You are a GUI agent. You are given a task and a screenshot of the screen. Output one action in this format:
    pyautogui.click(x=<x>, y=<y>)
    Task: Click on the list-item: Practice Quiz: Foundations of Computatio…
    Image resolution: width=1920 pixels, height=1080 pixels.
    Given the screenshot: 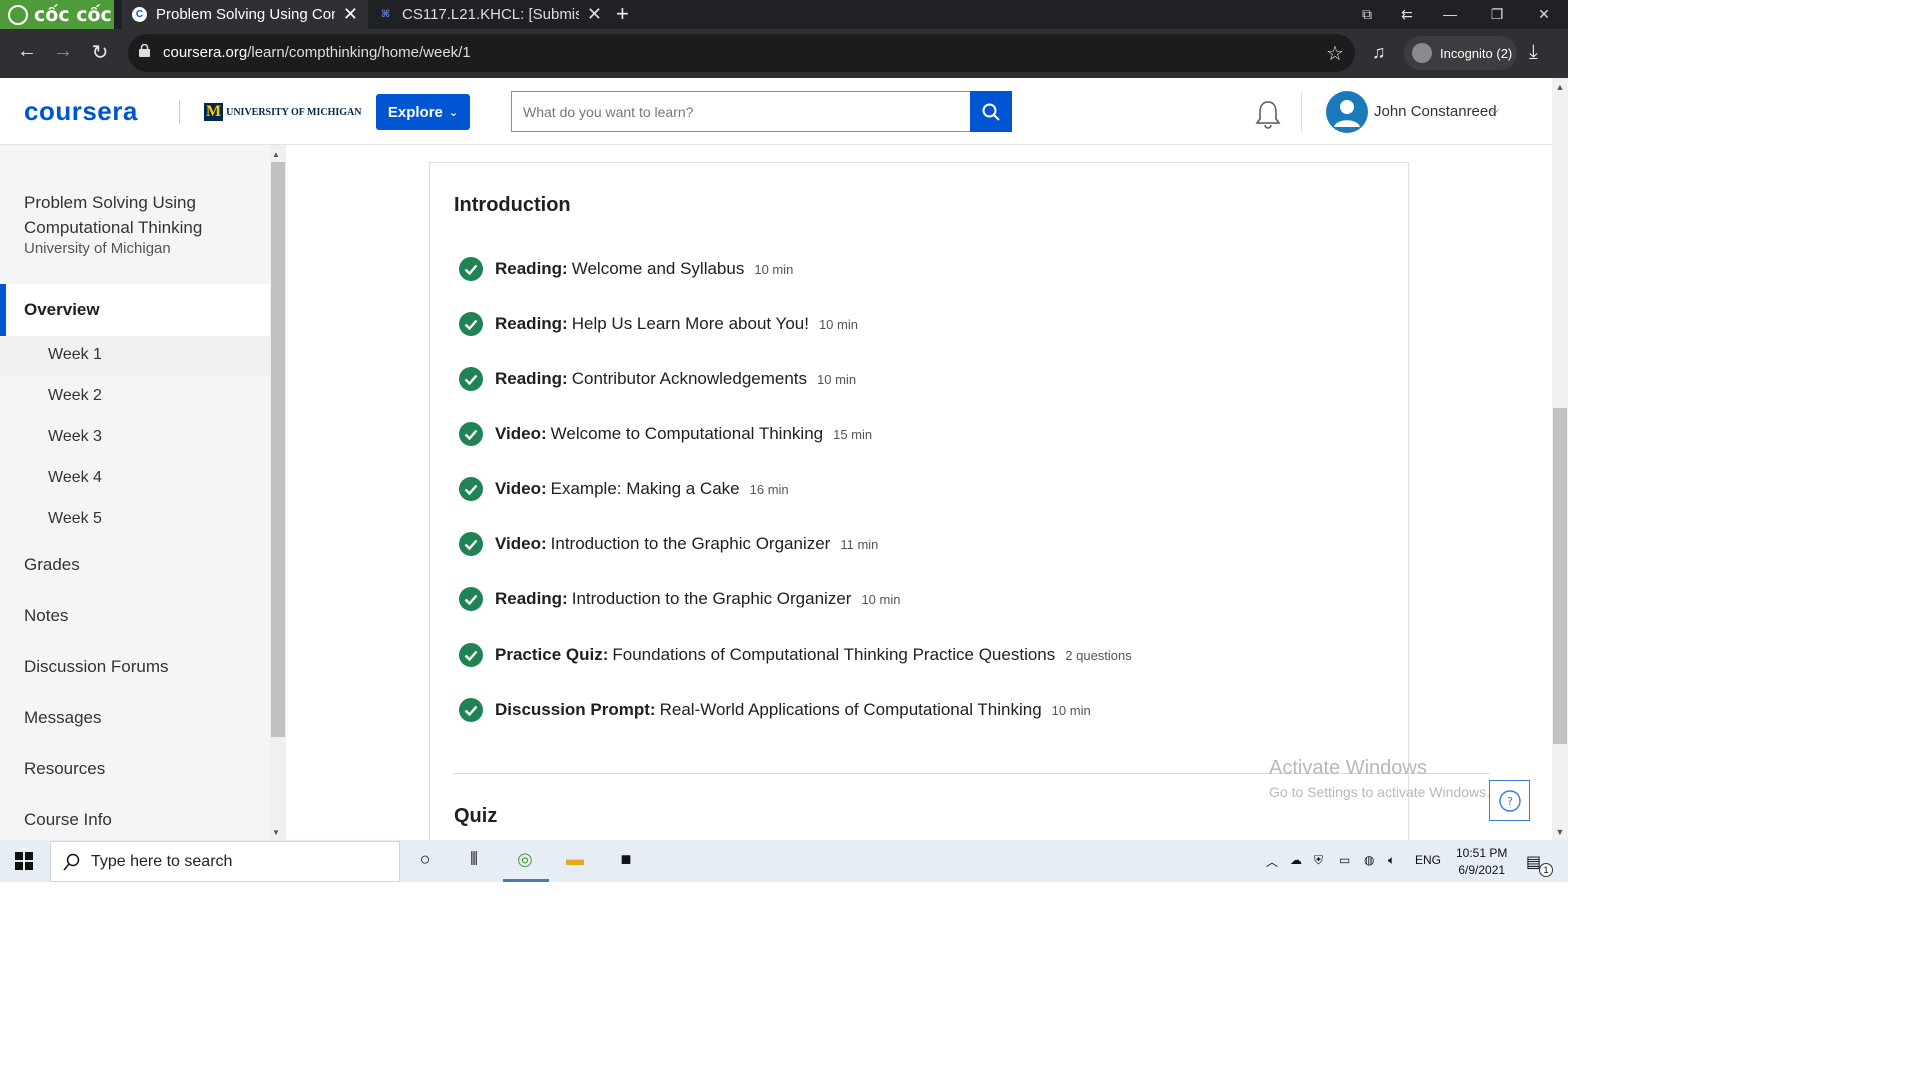 What is the action you would take?
    pyautogui.click(x=795, y=655)
    